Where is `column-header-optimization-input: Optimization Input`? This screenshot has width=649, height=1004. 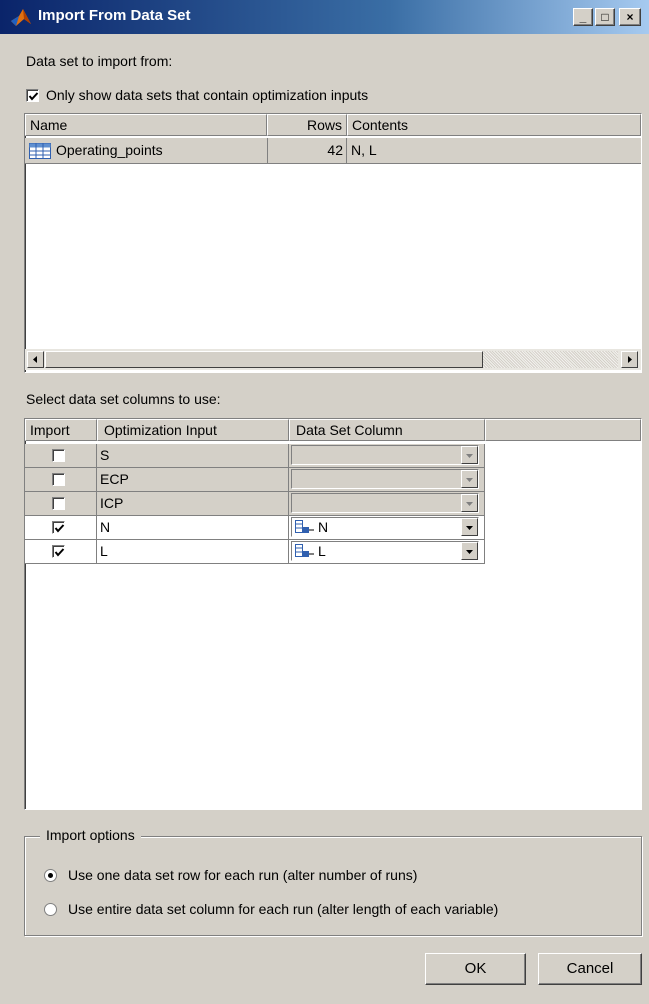
column-header-optimization-input: Optimization Input is located at coordinates (193, 430).